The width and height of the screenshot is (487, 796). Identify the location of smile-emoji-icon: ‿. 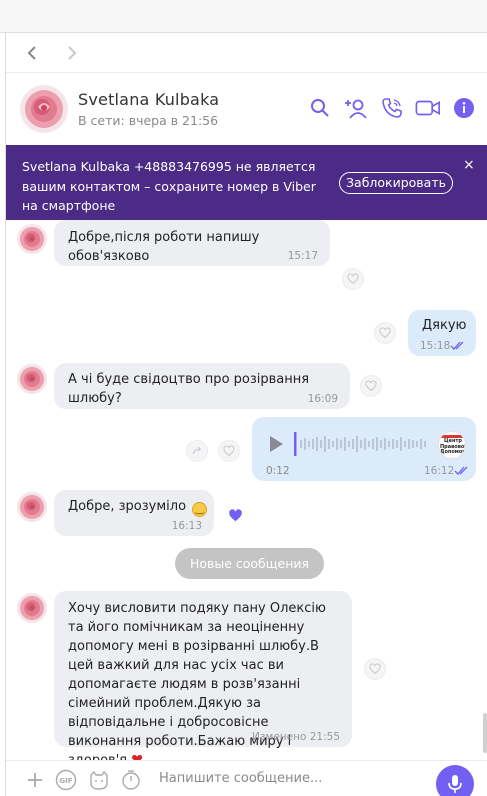
(200, 509).